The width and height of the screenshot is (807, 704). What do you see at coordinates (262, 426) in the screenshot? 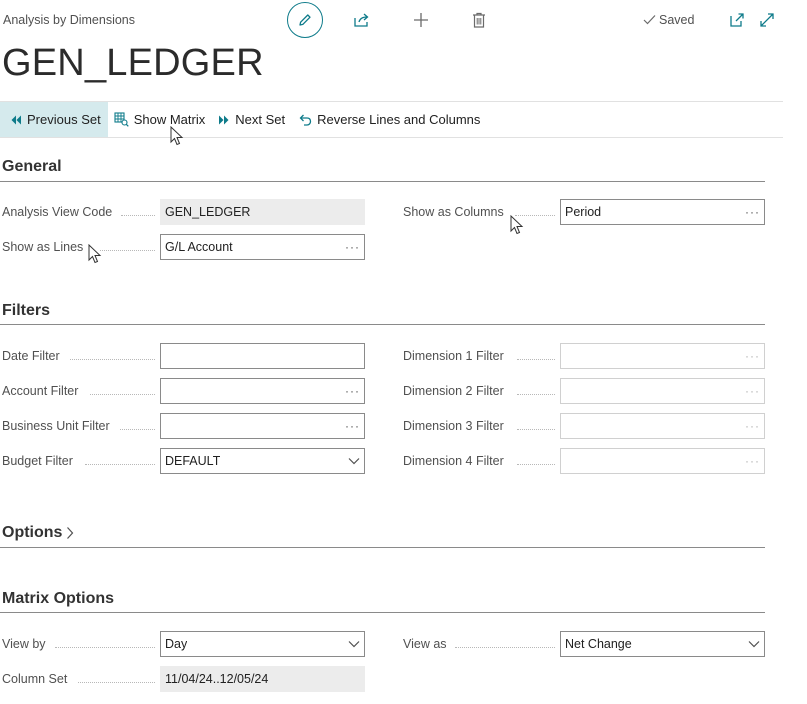
I see `business-unit-filter-field: ···` at bounding box center [262, 426].